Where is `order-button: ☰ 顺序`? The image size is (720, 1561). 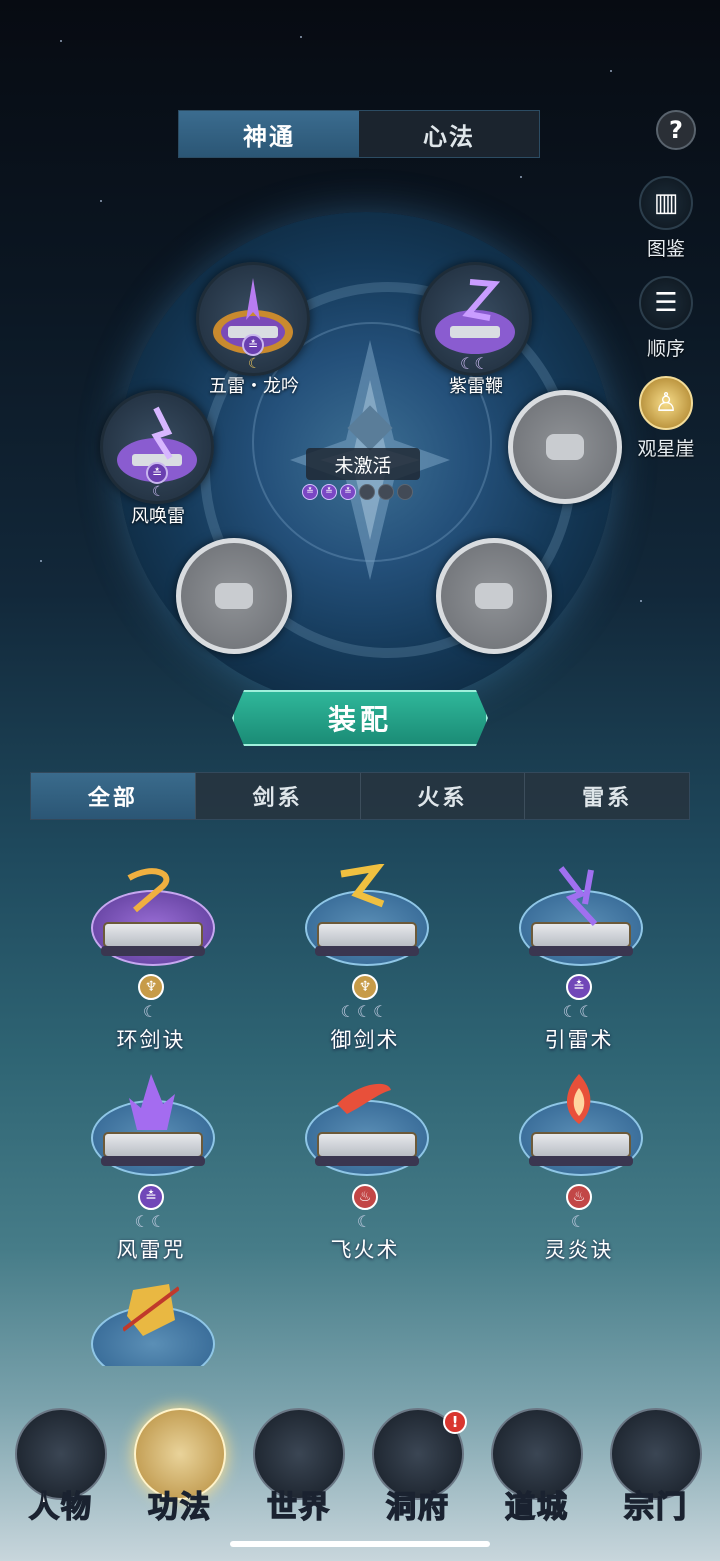
order-button: ☰ 顺序 is located at coordinates (666, 318).